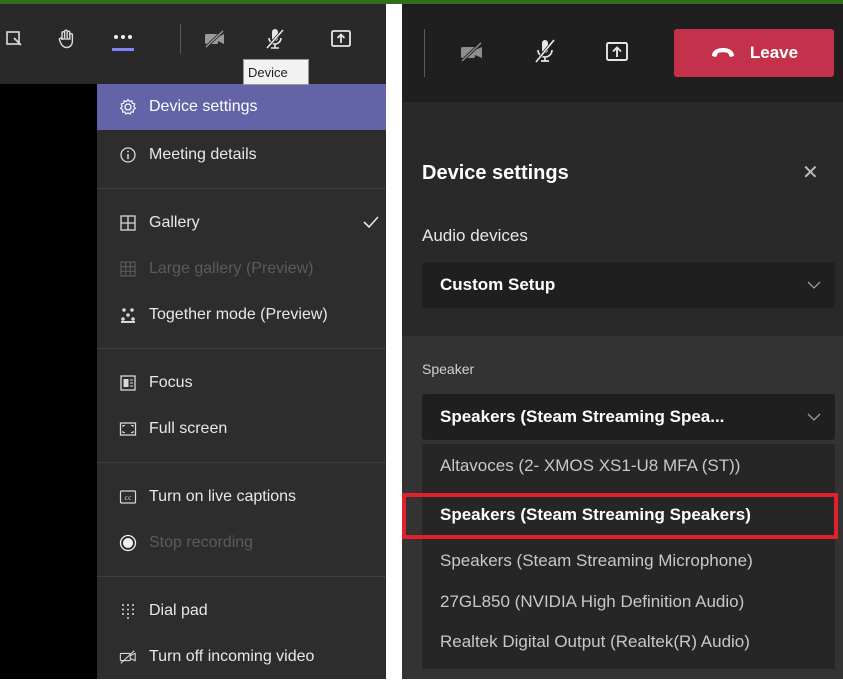  Describe the element at coordinates (475, 235) in the screenshot. I see `audio-devices-label: Audio devices` at that location.